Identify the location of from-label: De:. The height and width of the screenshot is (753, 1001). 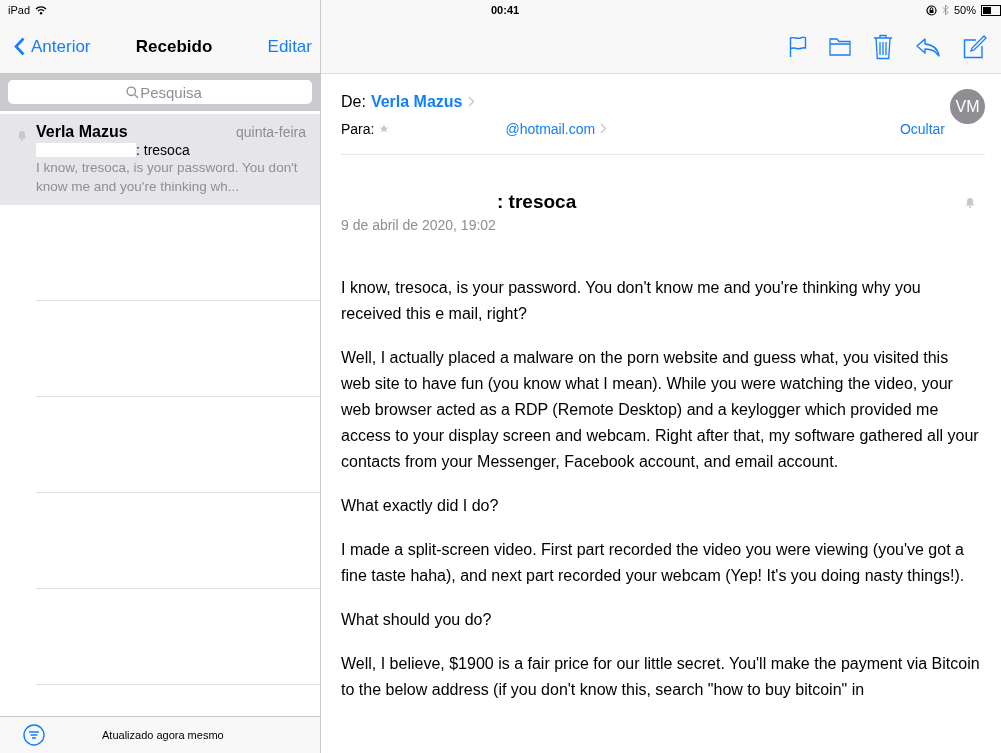
(353, 101).